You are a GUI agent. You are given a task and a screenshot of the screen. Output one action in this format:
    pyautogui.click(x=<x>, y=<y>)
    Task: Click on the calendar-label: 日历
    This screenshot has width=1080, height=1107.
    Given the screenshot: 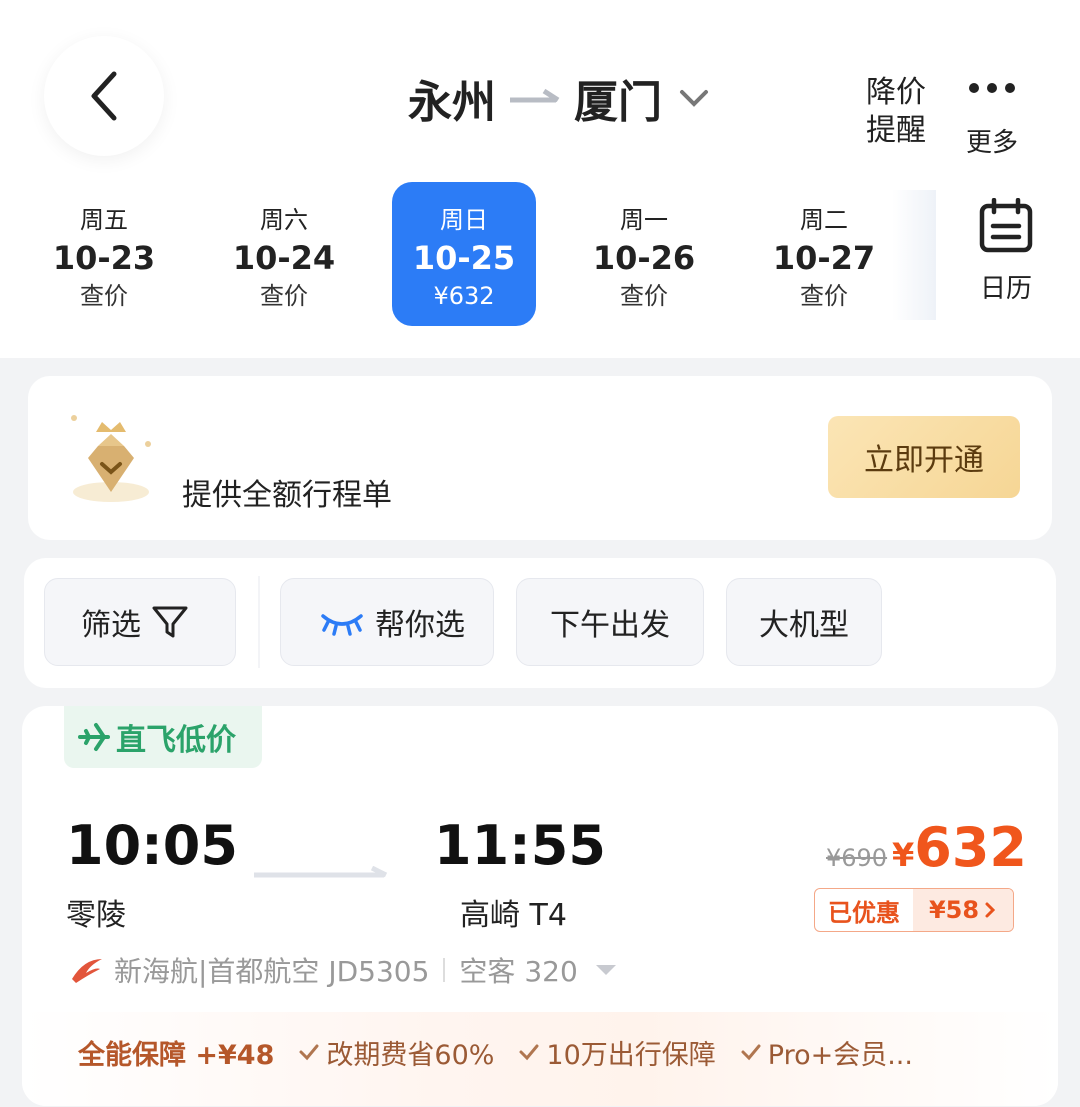 What is the action you would take?
    pyautogui.click(x=1005, y=289)
    